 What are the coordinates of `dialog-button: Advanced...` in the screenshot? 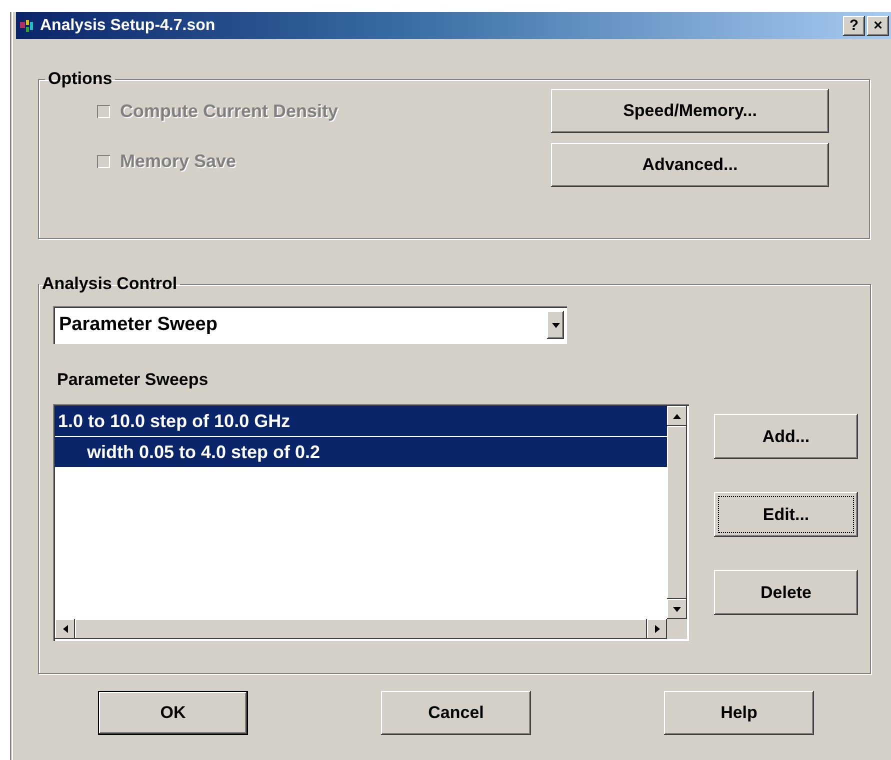 It's located at (690, 165).